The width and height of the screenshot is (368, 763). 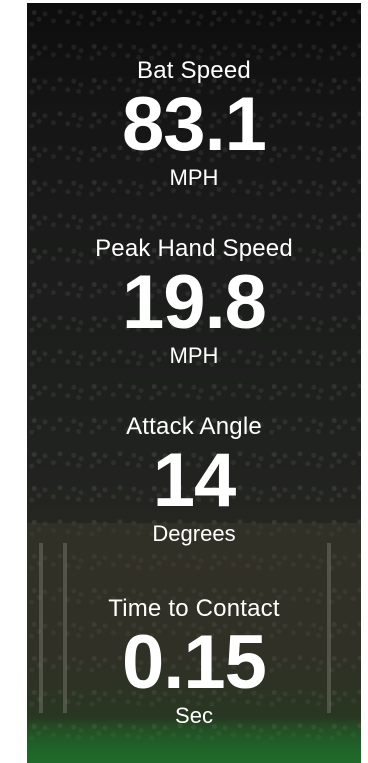 What do you see at coordinates (194, 608) in the screenshot?
I see `metric-label: Time to Contact` at bounding box center [194, 608].